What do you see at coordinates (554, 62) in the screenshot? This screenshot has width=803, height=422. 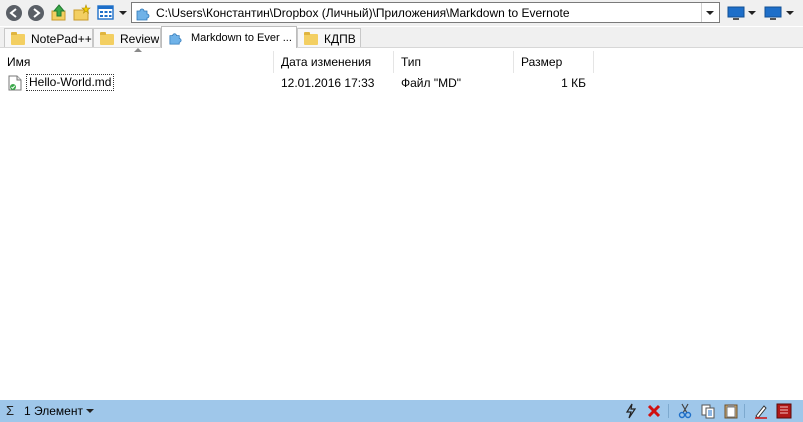 I see `column-size: Размер` at bounding box center [554, 62].